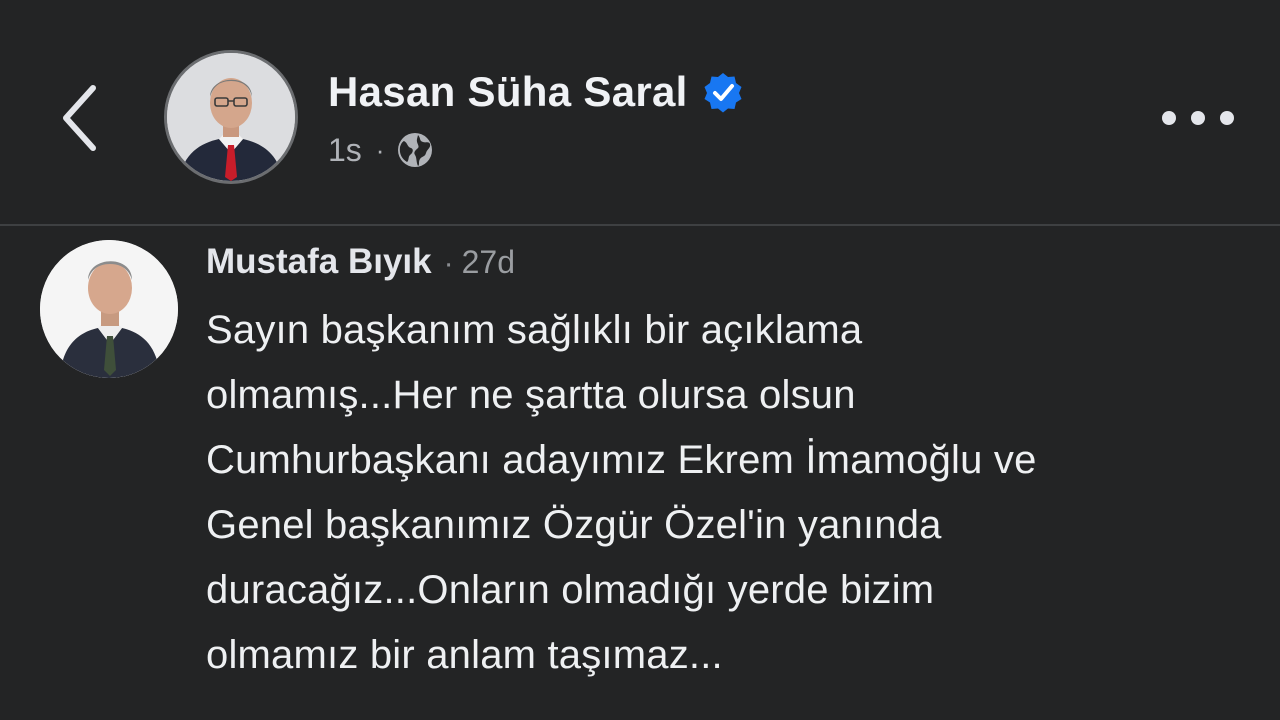 Image resolution: width=1280 pixels, height=720 pixels. I want to click on more-options-button, so click(1198, 118).